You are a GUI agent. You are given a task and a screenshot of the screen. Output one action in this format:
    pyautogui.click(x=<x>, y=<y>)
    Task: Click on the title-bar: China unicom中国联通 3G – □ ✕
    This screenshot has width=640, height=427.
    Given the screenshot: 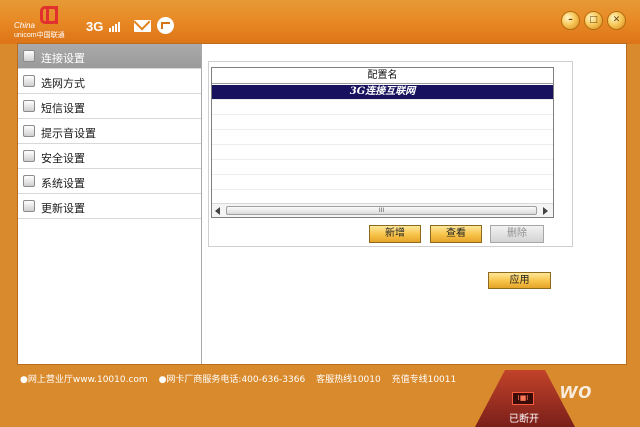 What is the action you would take?
    pyautogui.click(x=320, y=22)
    